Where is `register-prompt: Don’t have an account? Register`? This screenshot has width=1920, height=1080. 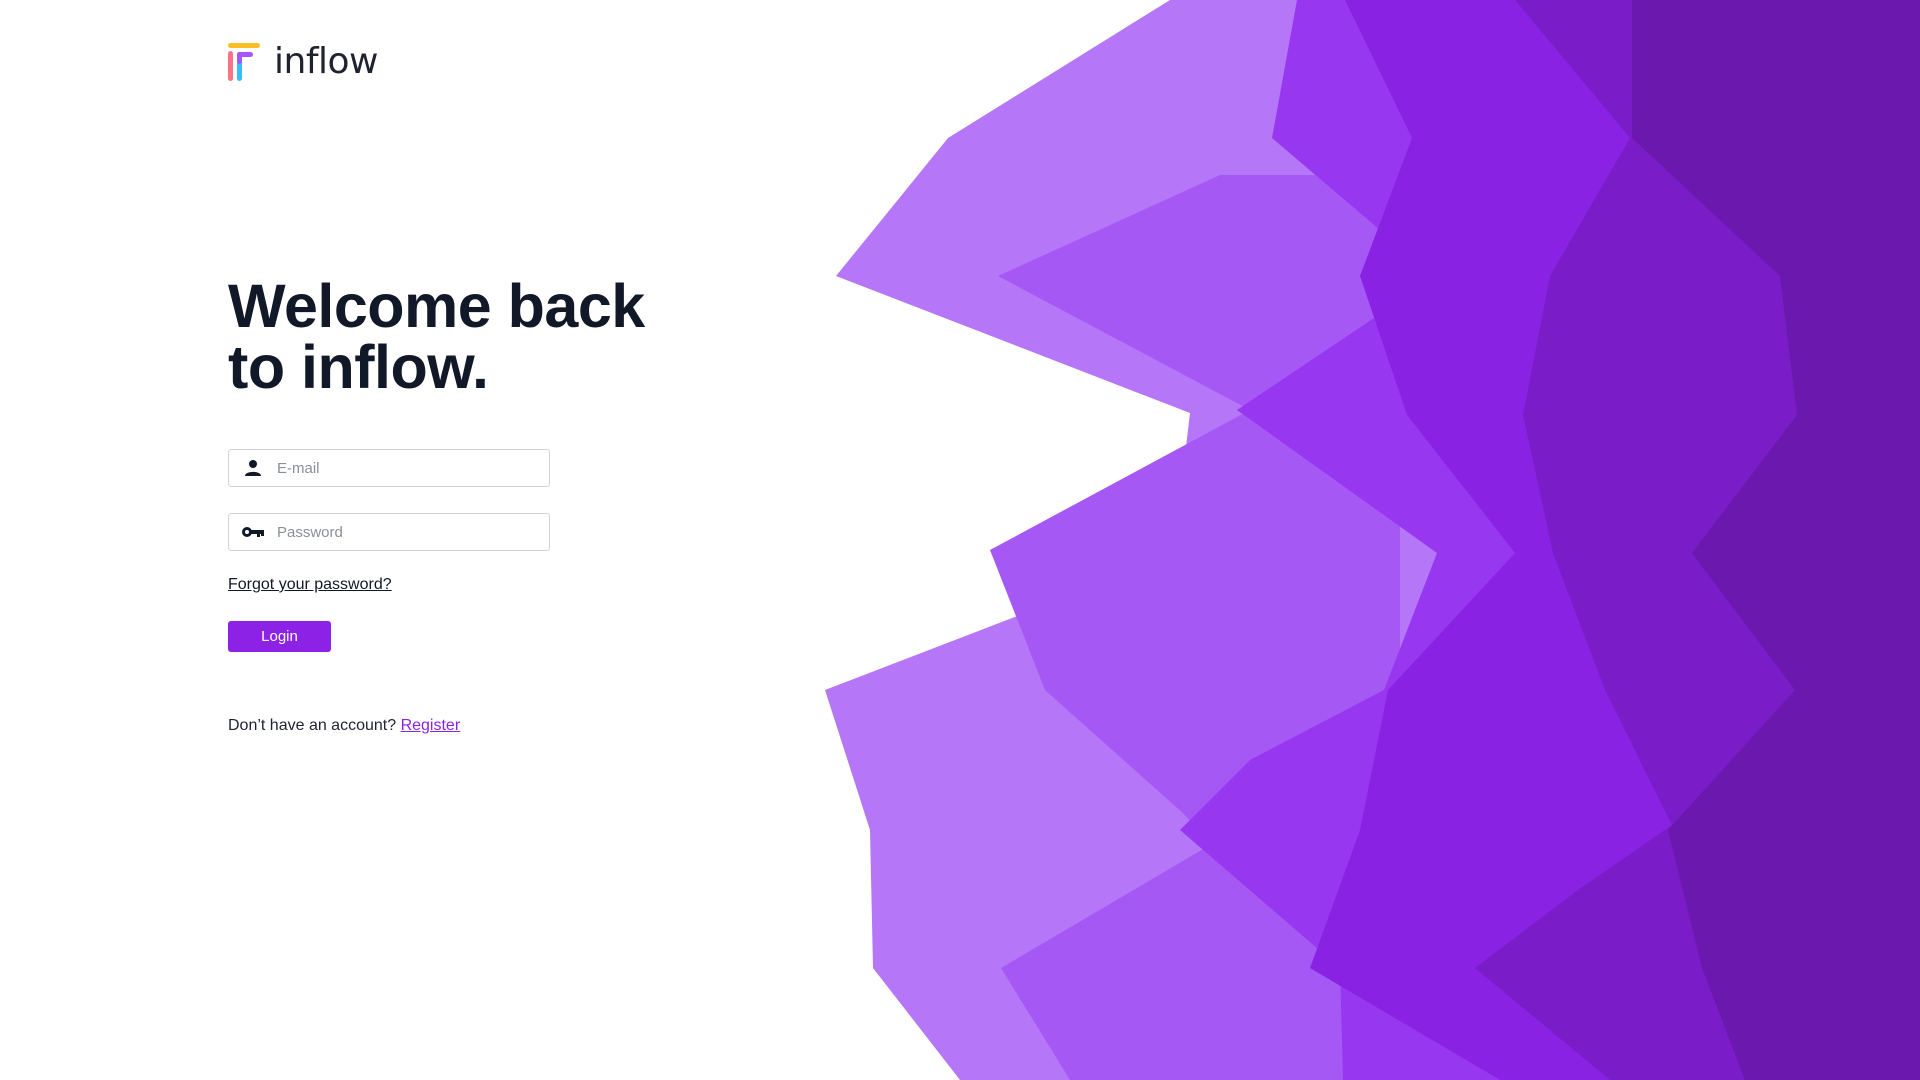 register-prompt: Don’t have an account? Register is located at coordinates (344, 726).